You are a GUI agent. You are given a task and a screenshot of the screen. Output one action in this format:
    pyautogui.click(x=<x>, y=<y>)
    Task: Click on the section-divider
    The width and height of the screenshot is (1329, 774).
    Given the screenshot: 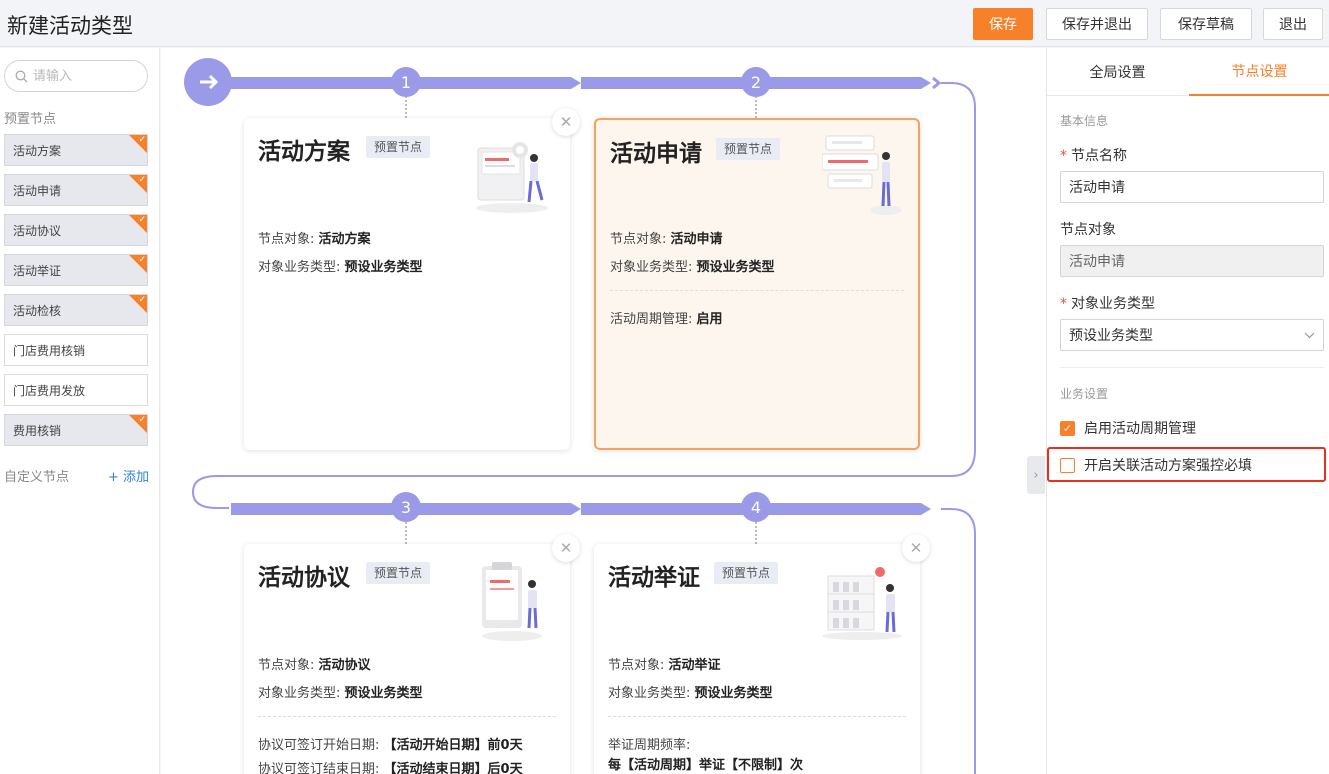 What is the action you would take?
    pyautogui.click(x=1192, y=367)
    